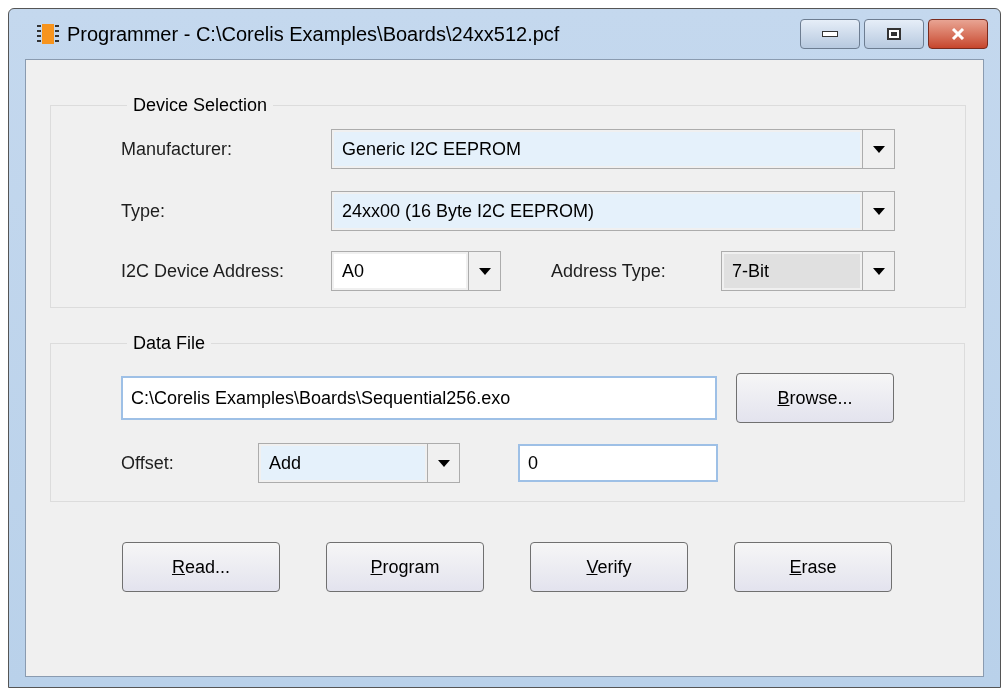 The image size is (1008, 697). I want to click on window-title: Programmer - C:\Corelis Examples\Boards\24xx512.pcf, so click(313, 34).